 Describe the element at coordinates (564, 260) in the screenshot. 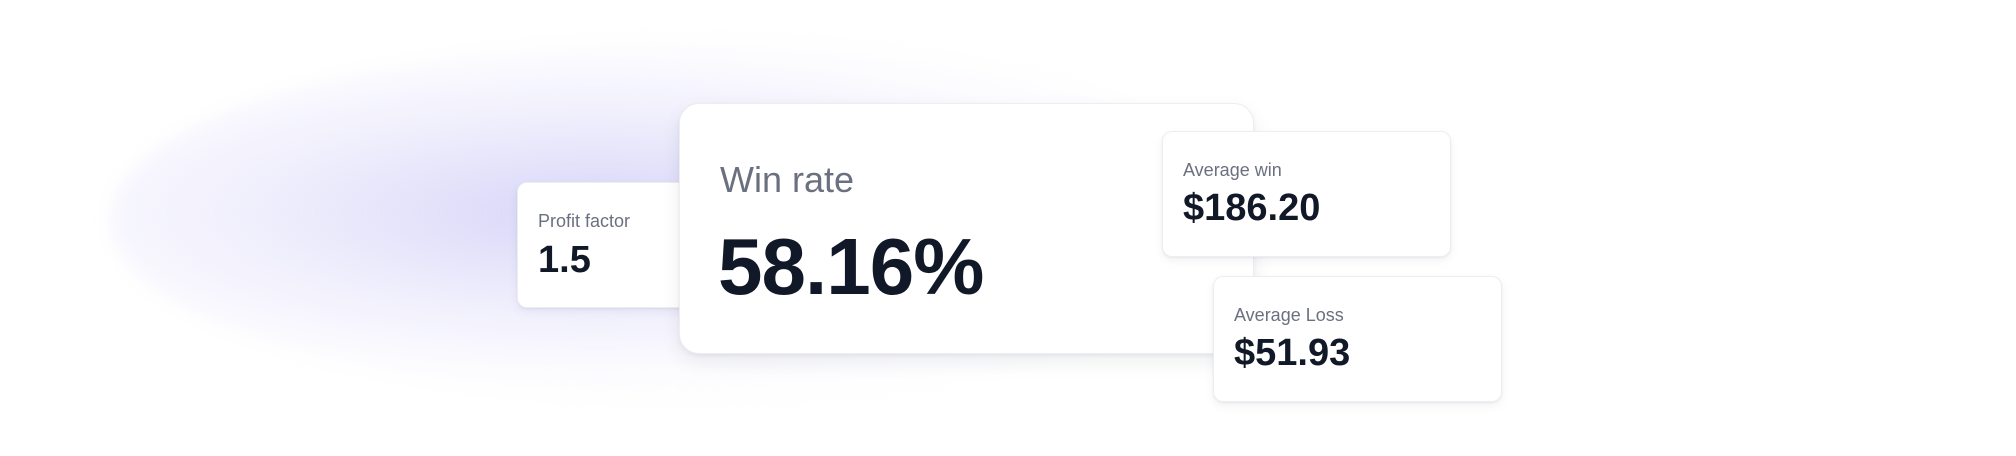

I see `profit-factor-value: 1.5` at that location.